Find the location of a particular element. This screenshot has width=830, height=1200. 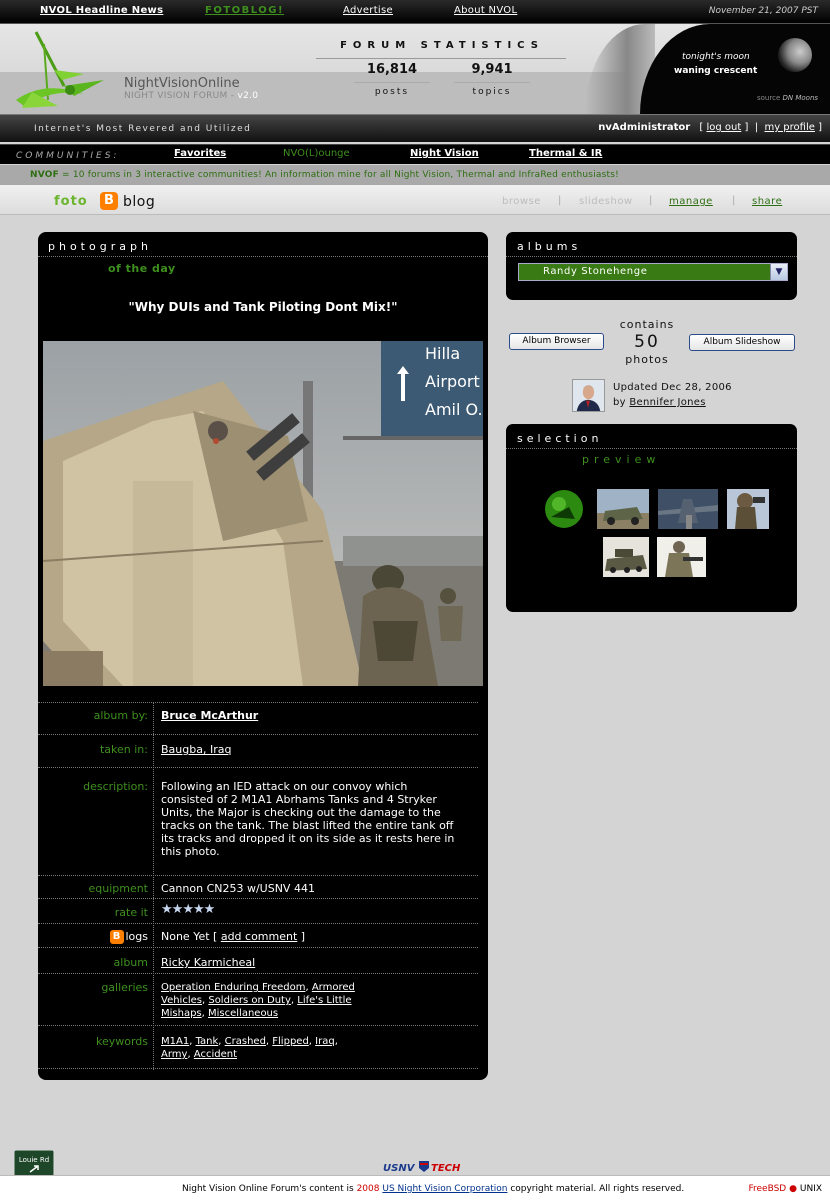

community-lounge: NVO(L)ounge is located at coordinates (316, 153).